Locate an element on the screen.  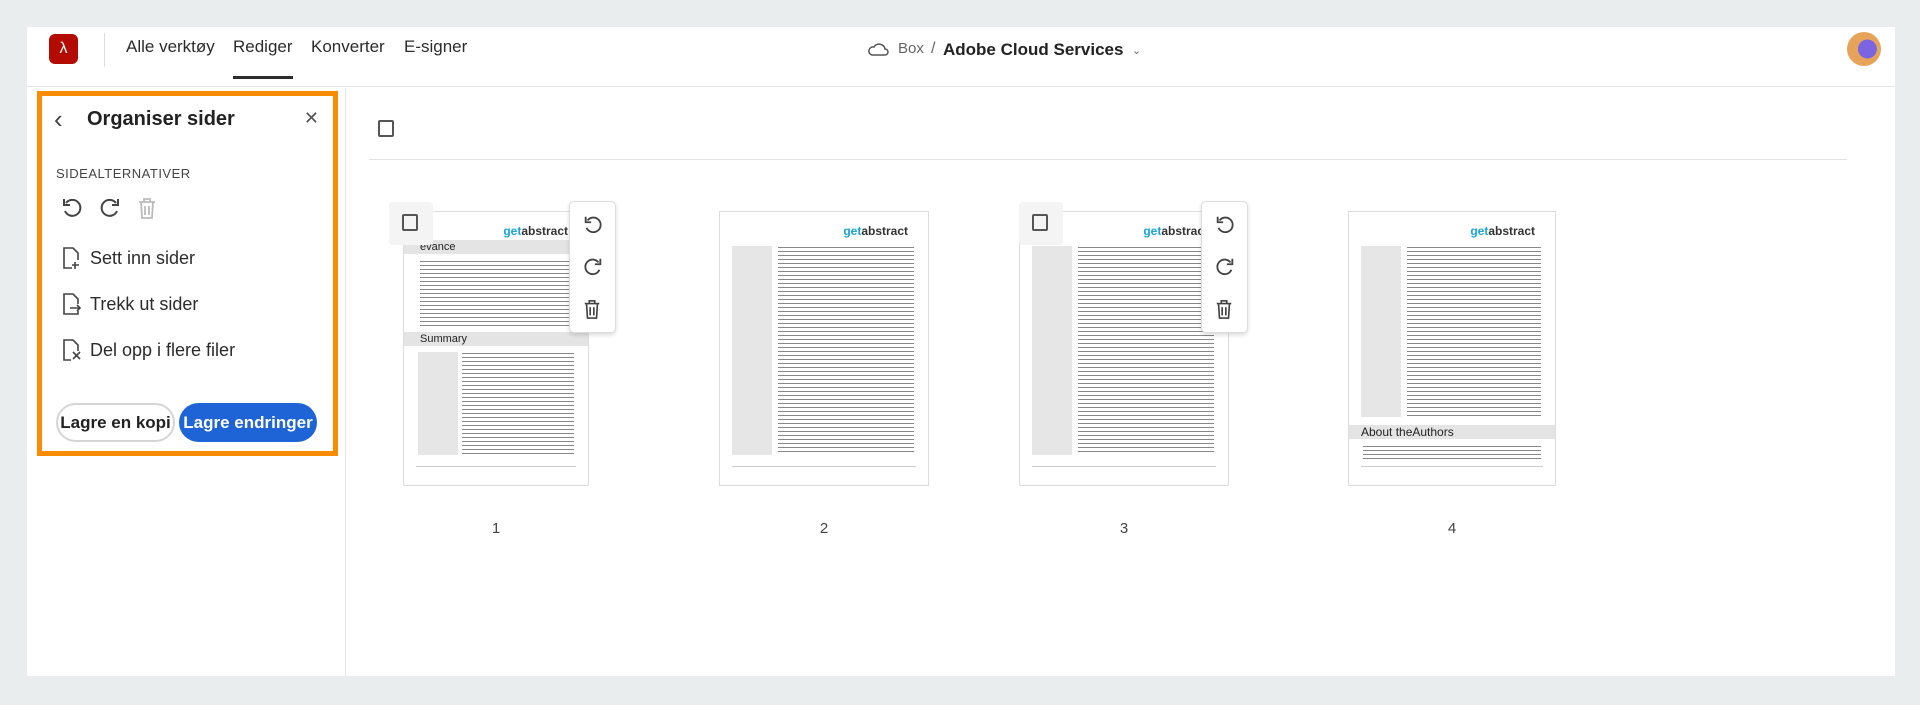
page-number: 1 is located at coordinates (496, 528).